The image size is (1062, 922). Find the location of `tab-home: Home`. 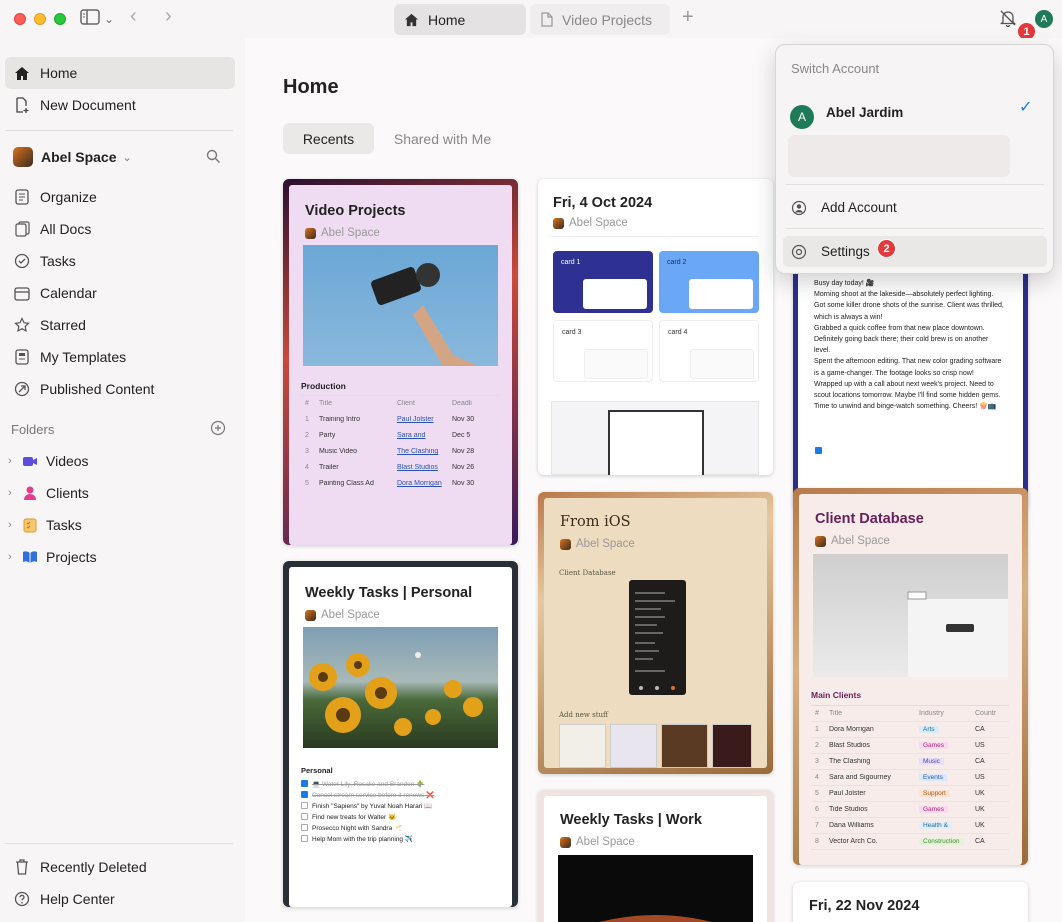

tab-home: Home is located at coordinates (460, 19).